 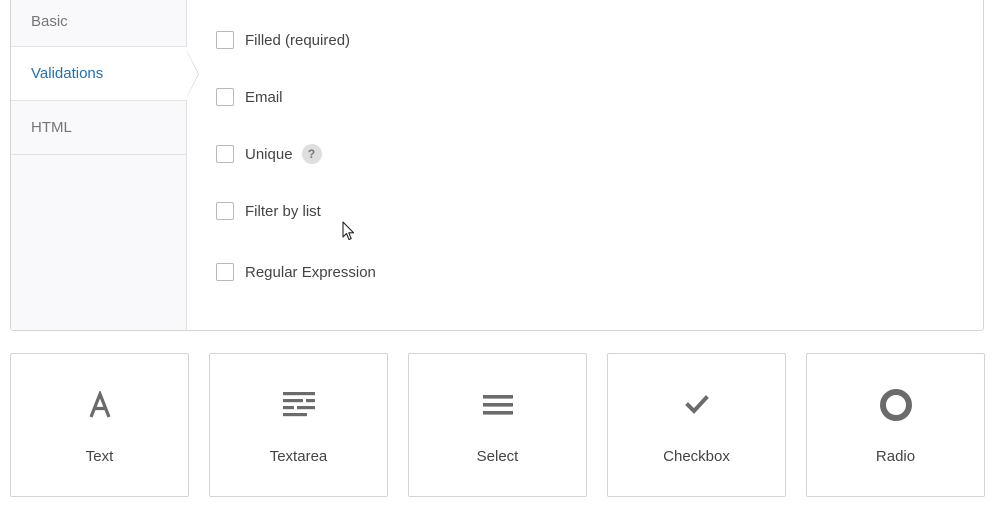 What do you see at coordinates (696, 425) in the screenshot?
I see `field-type-checkbox-button: Checkbox` at bounding box center [696, 425].